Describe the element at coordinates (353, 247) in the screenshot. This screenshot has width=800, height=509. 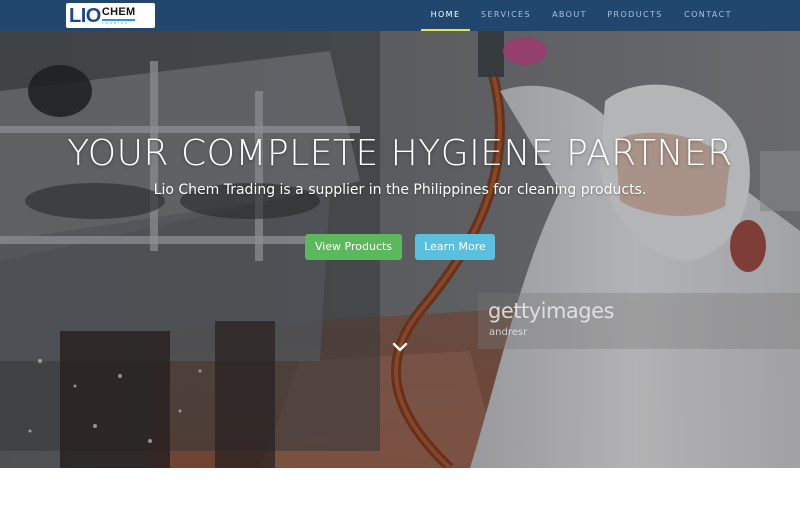
I see `view-products-button: View Products` at that location.